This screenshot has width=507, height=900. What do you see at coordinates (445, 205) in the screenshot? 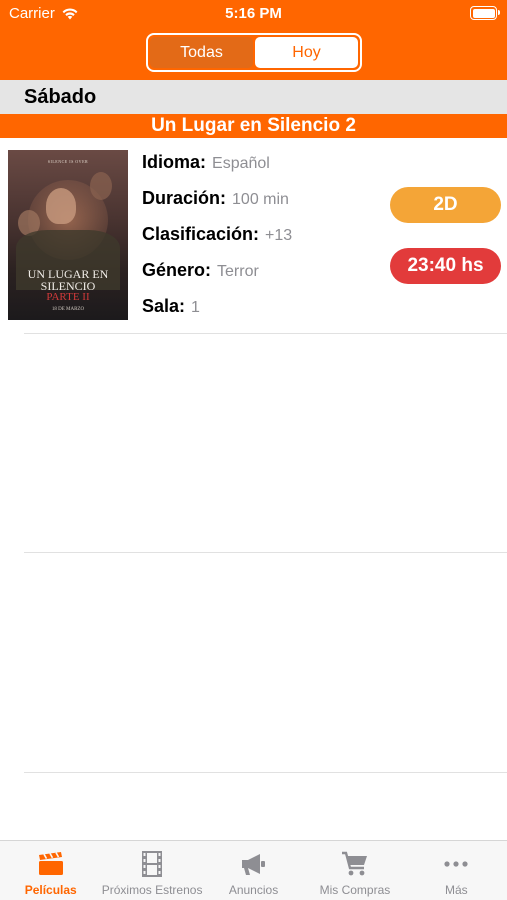
I see `format-badge: 2D` at bounding box center [445, 205].